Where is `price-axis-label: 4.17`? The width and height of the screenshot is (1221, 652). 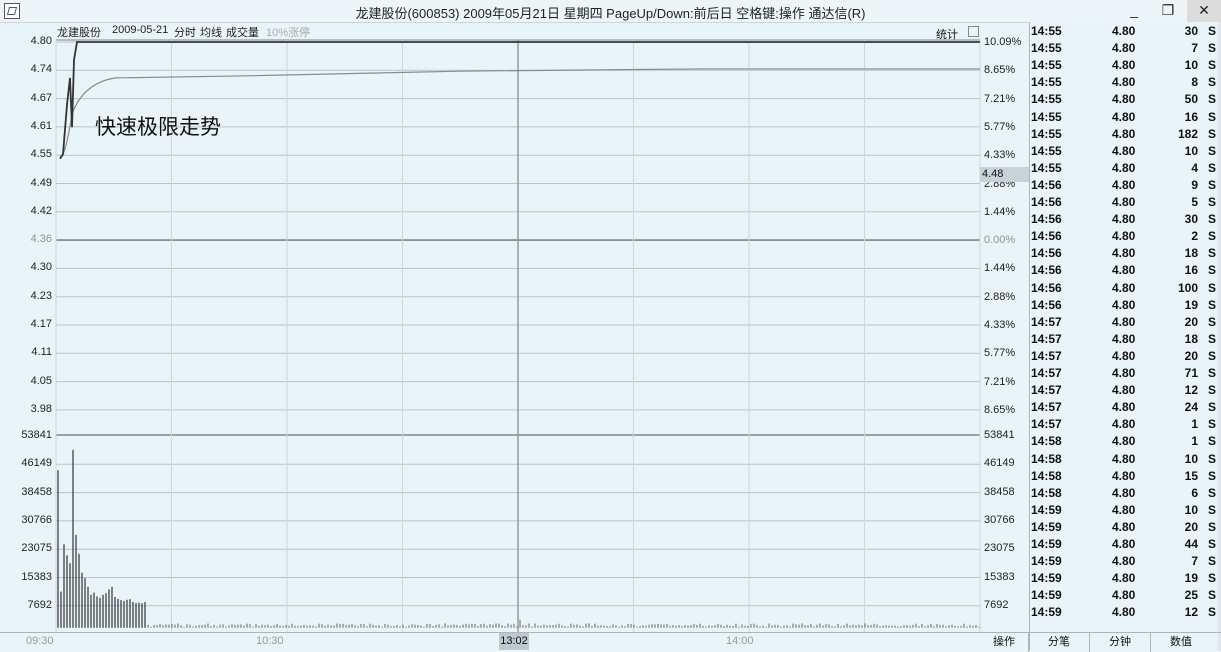 price-axis-label: 4.17 is located at coordinates (41, 324).